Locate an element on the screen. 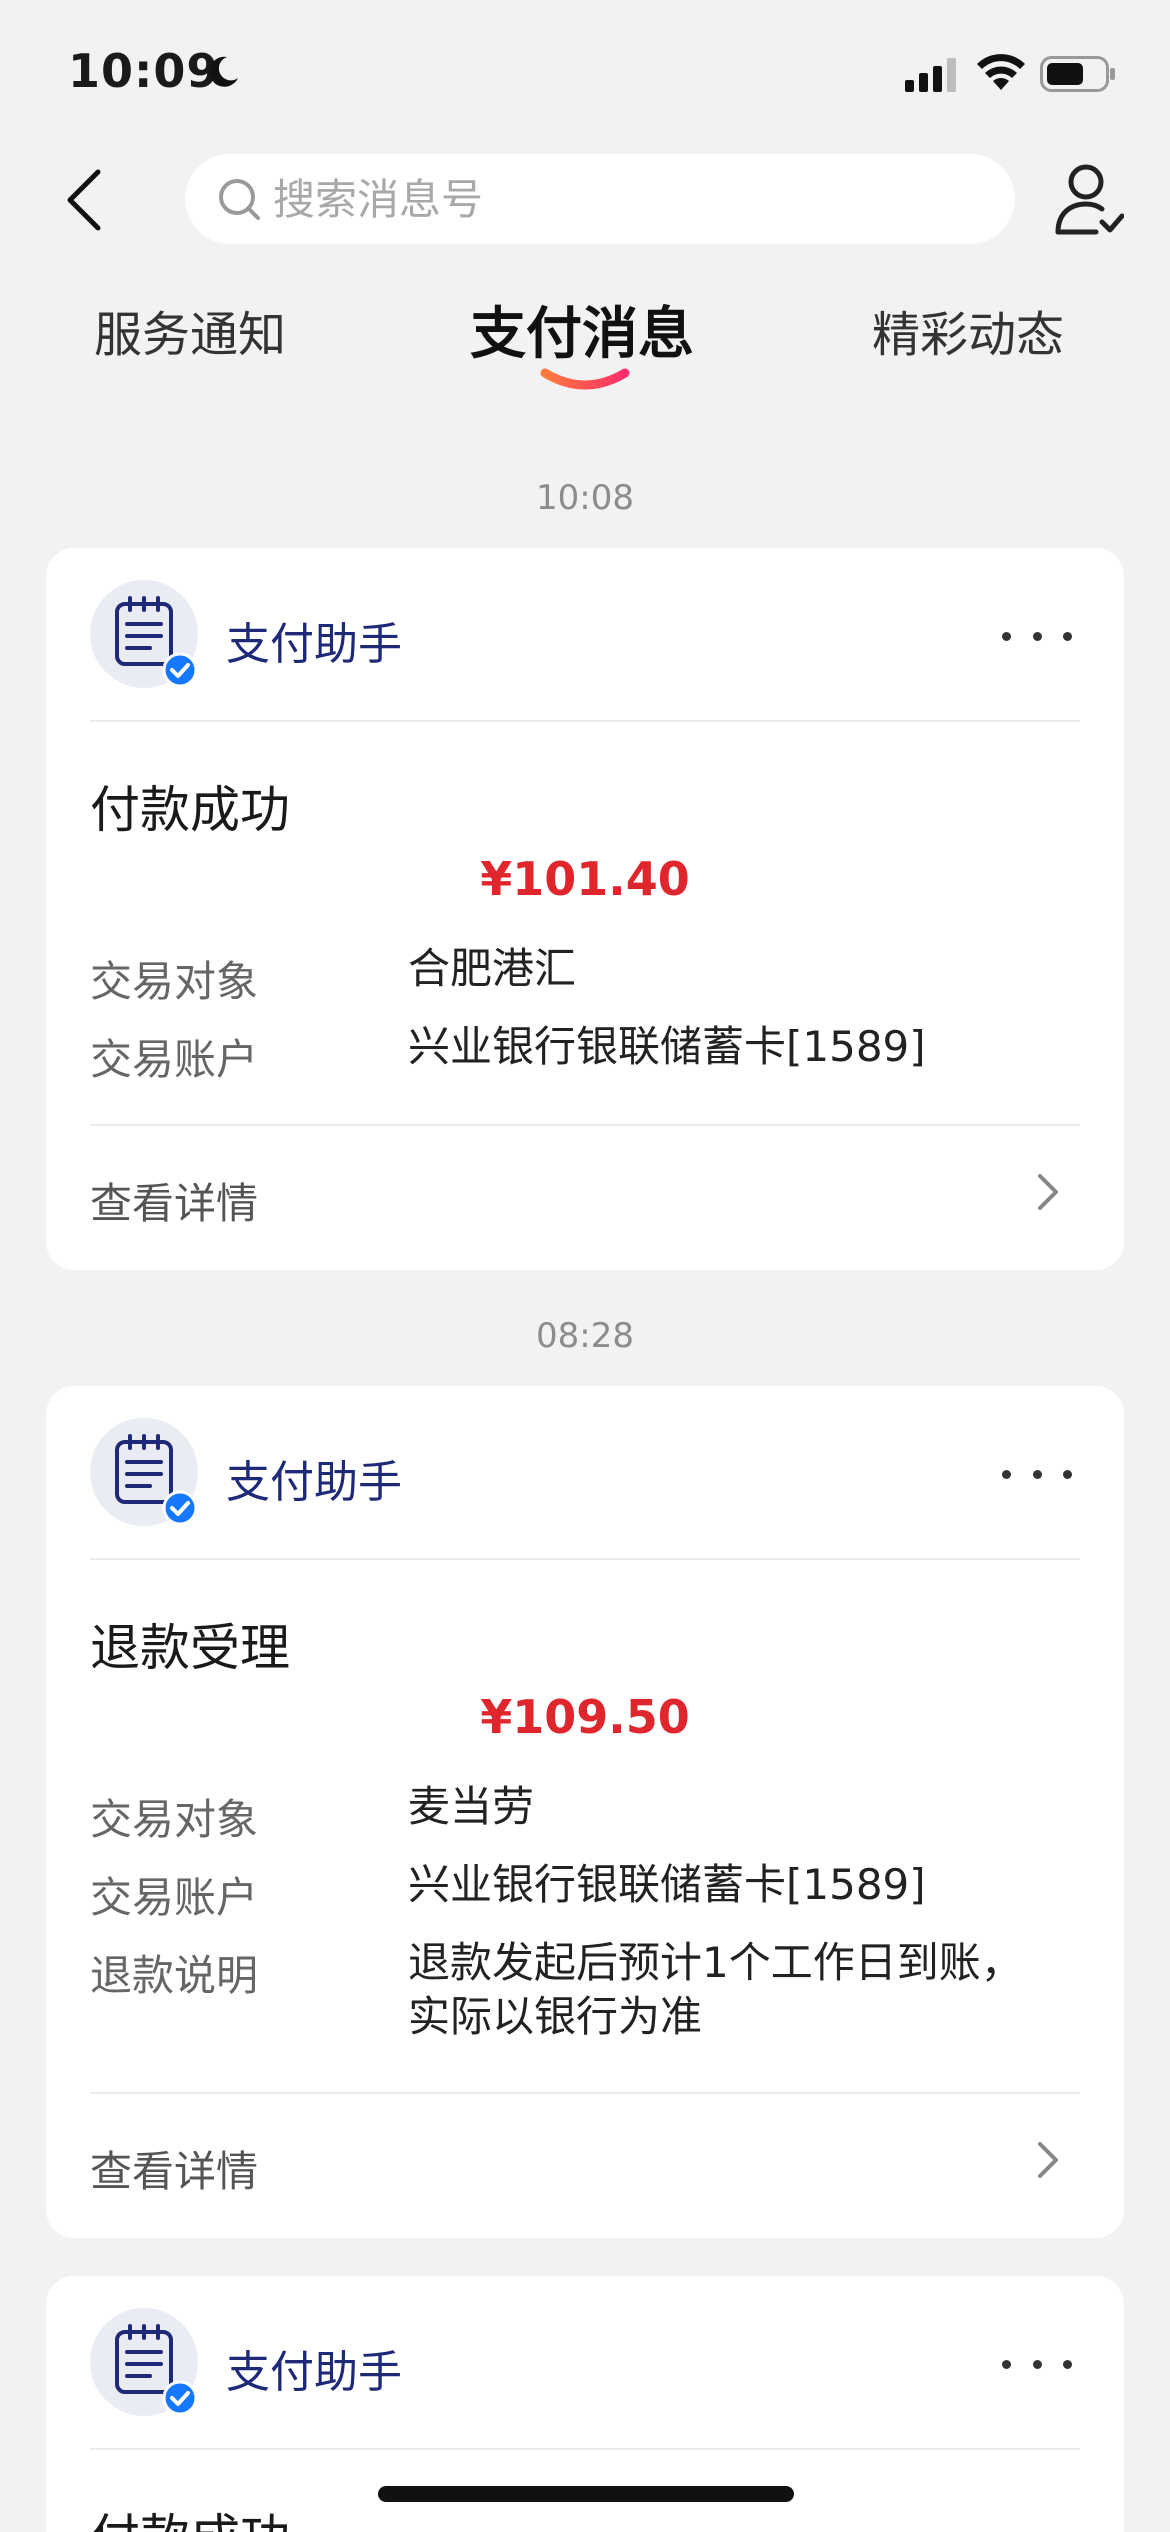 This screenshot has width=1170, height=2532. message-title: 退款受理 is located at coordinates (190, 1648).